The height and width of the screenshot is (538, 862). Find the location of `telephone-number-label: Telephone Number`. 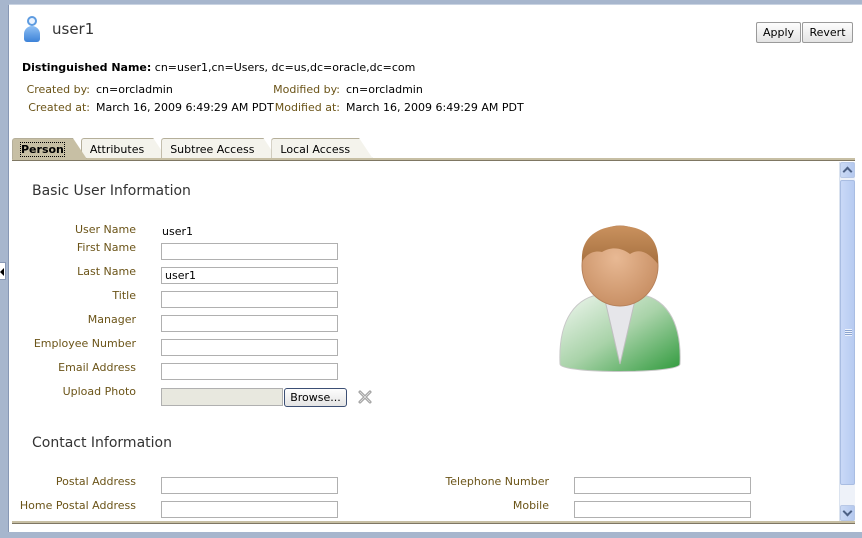

telephone-number-label: Telephone Number is located at coordinates (497, 481).